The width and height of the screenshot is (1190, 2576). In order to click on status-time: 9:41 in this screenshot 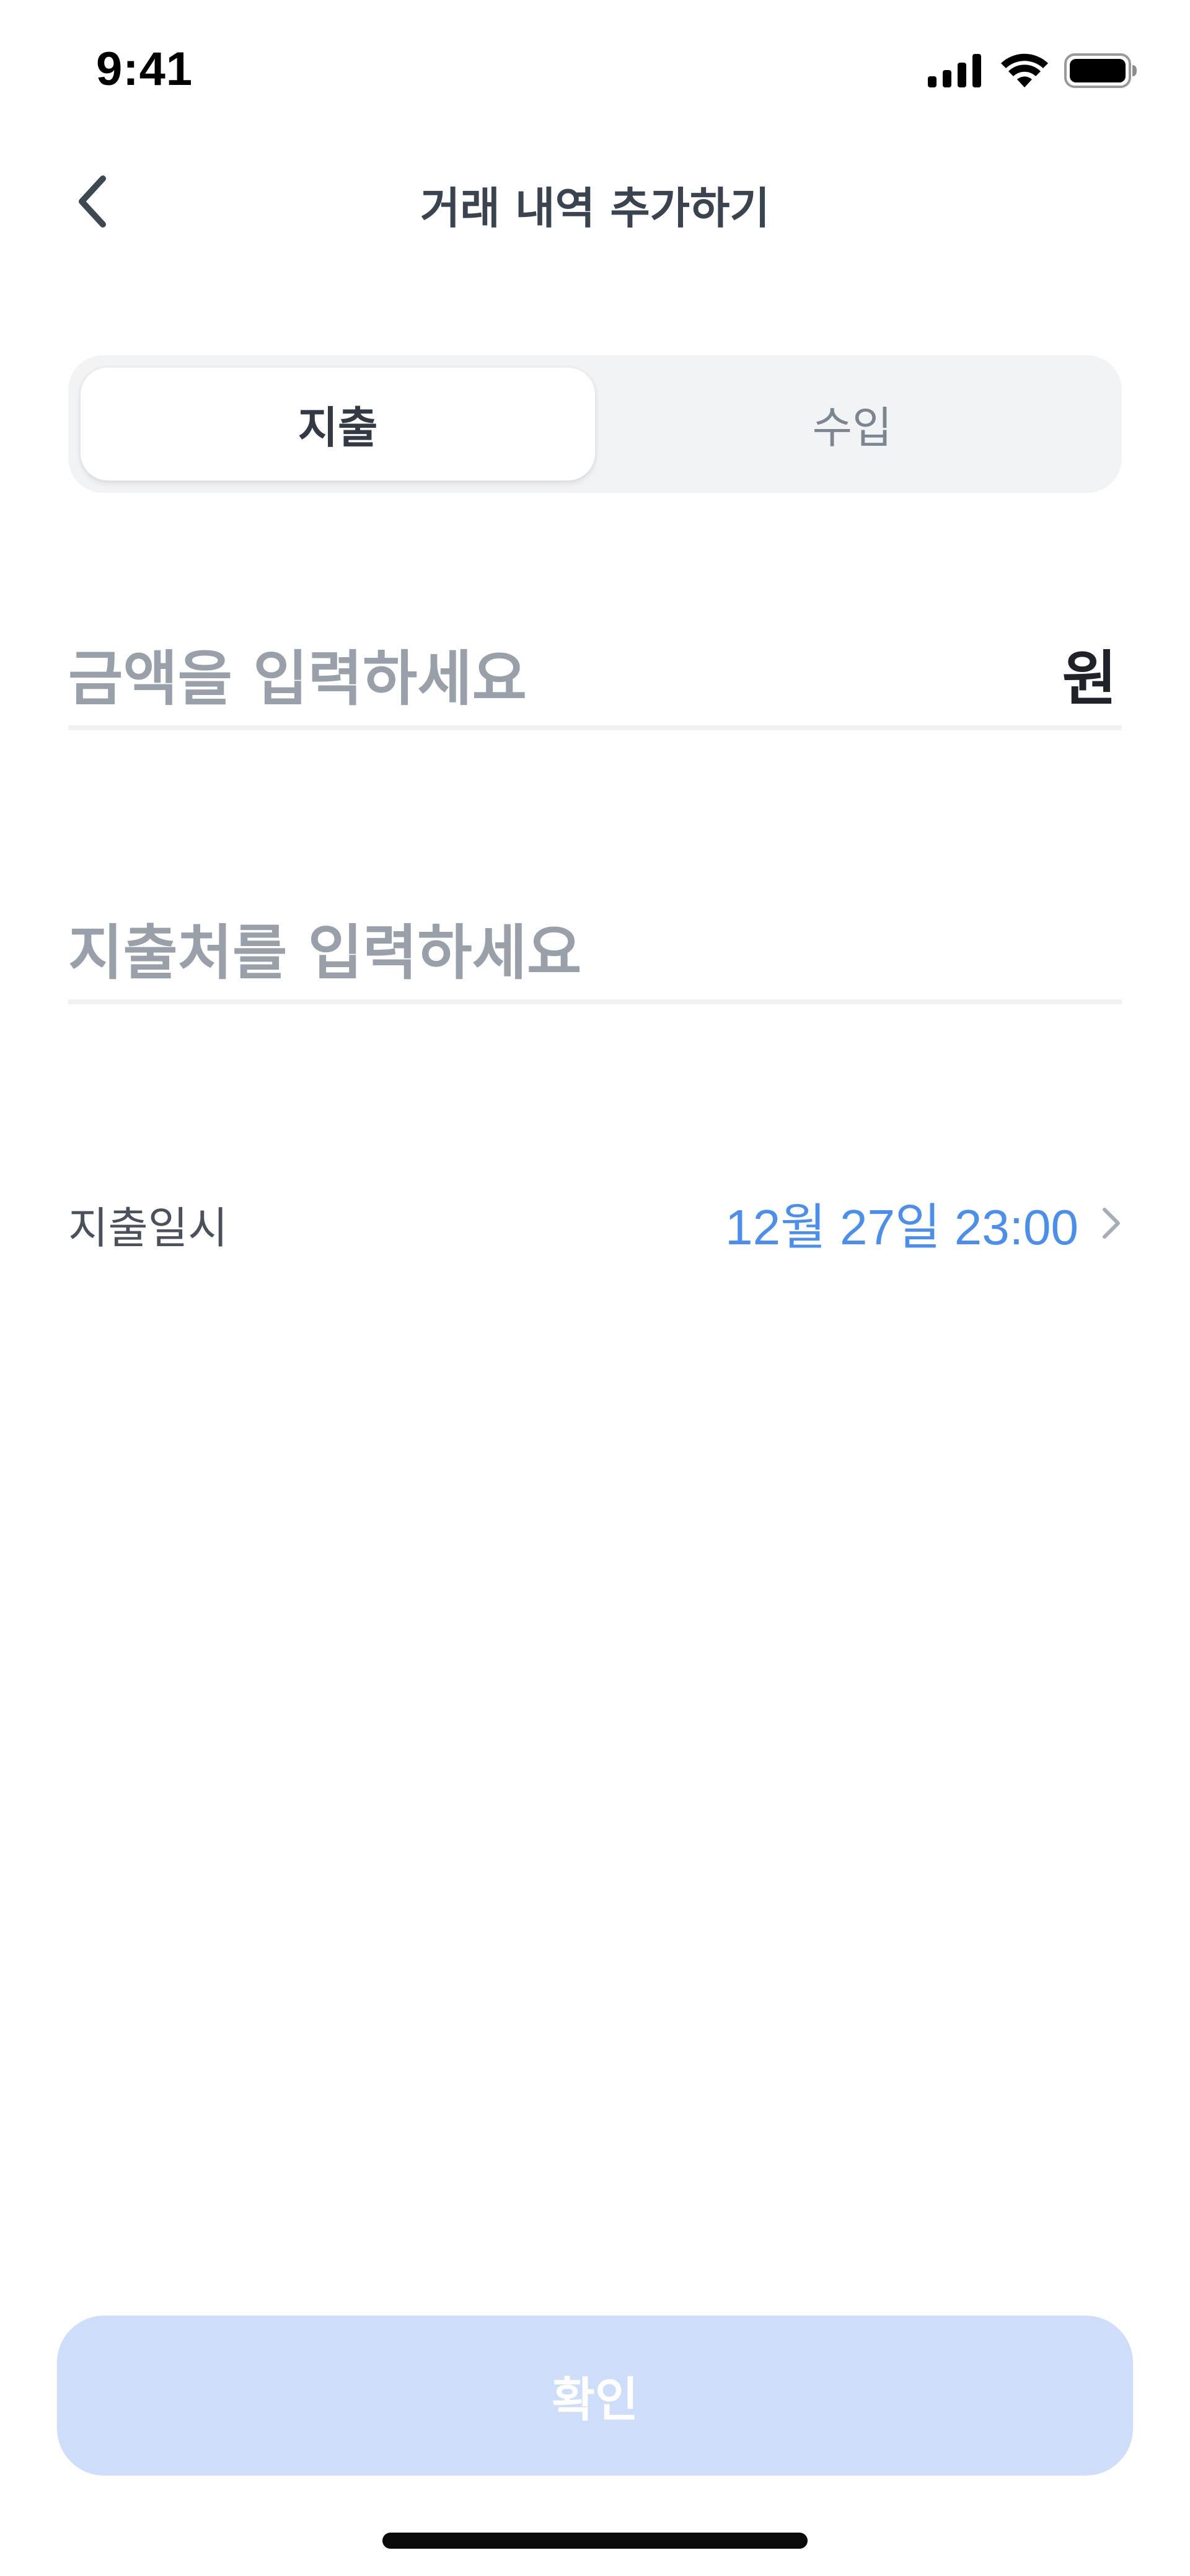, I will do `click(144, 69)`.